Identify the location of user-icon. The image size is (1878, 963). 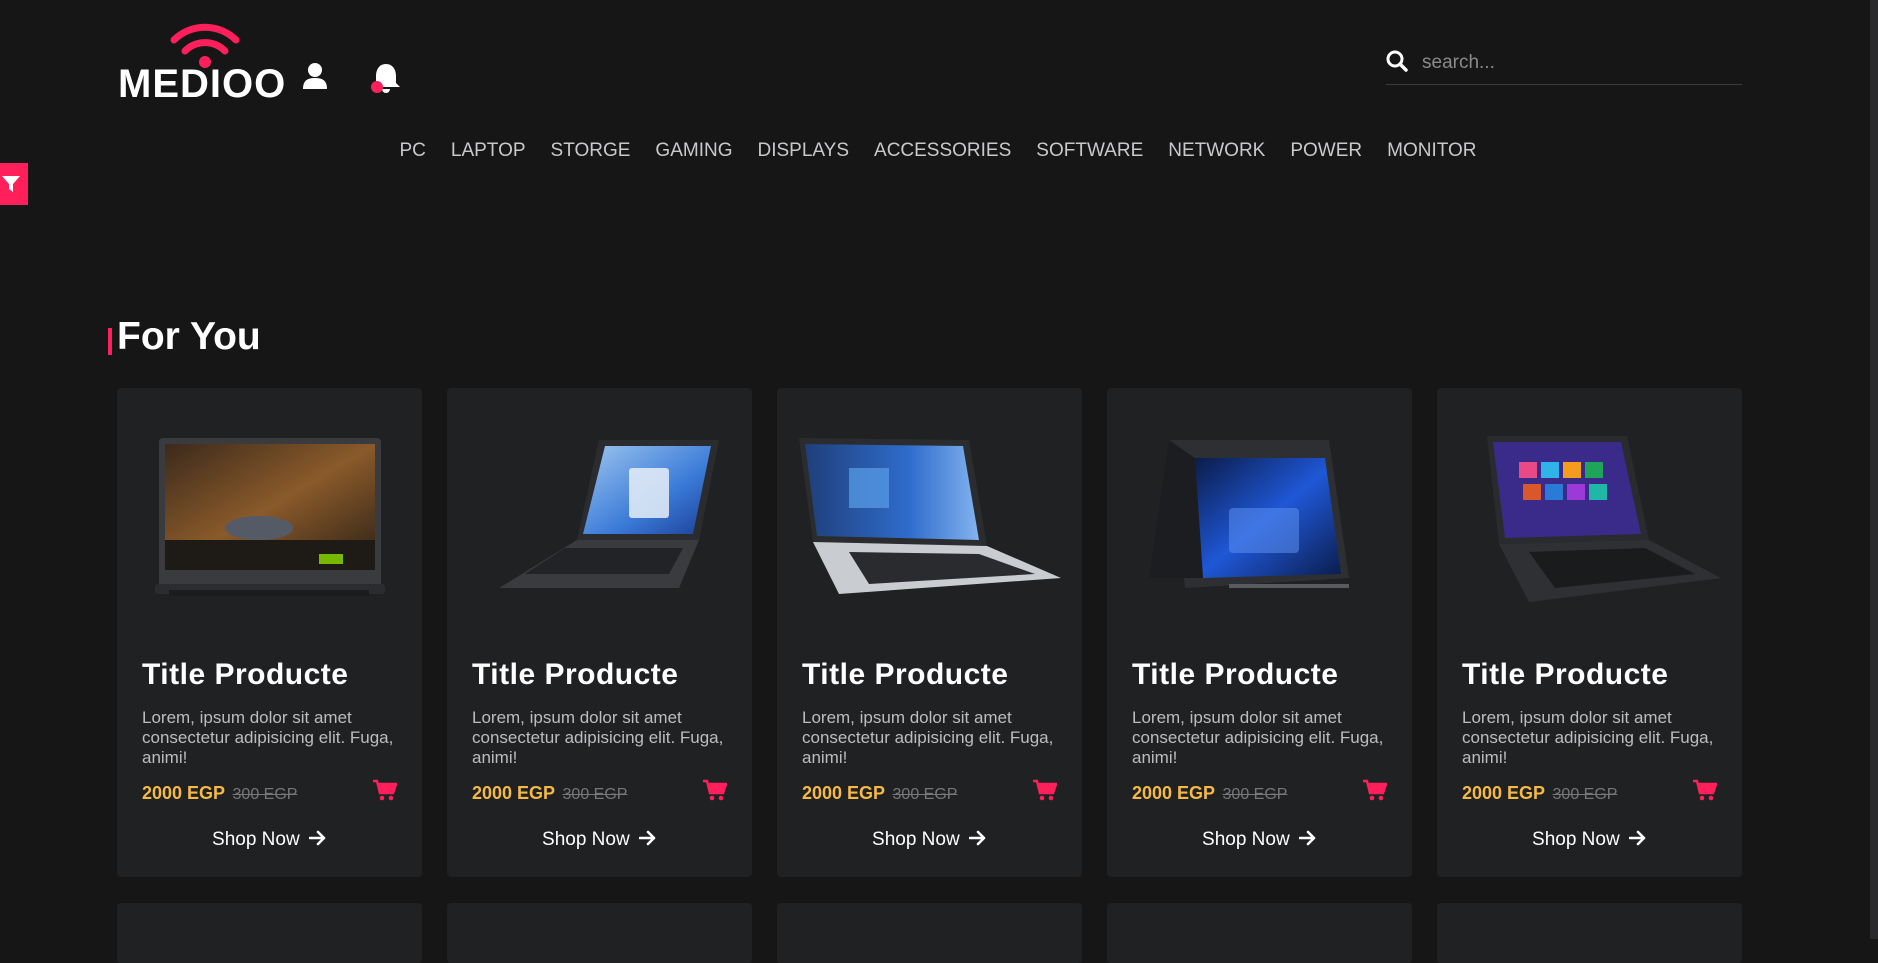
(315, 76).